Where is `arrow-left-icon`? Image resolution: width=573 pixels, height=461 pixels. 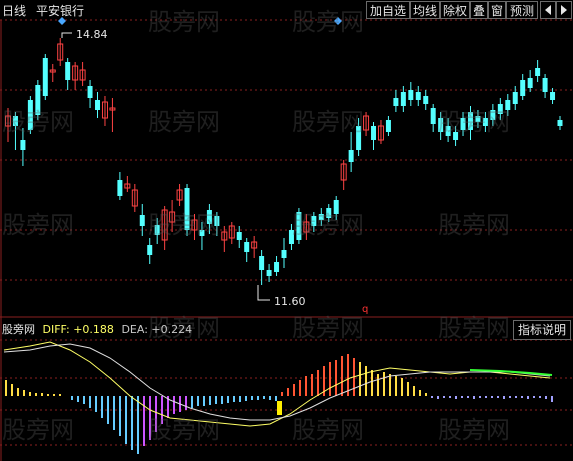 arrow-left-icon is located at coordinates (548, 10).